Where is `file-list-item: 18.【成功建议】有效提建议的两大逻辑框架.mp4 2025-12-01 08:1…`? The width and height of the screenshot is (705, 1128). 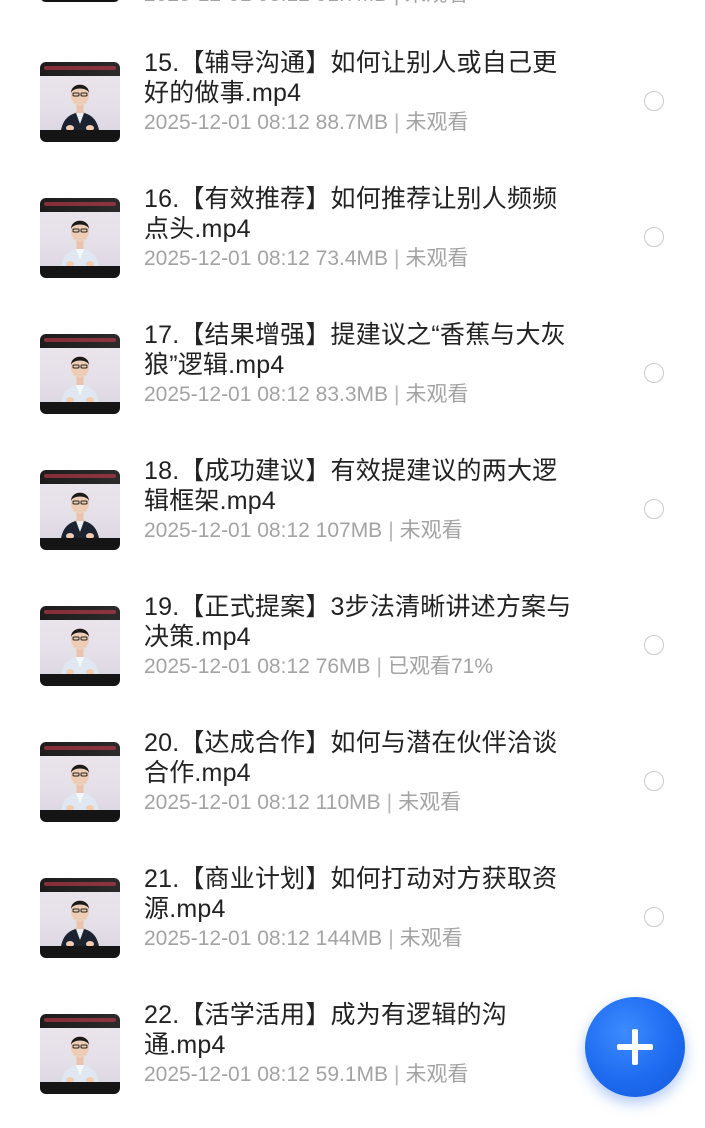
file-list-item: 18.【成功建议】有效提建议的两大逻辑框架.mp4 2025-12-01 08:1… is located at coordinates (352, 516).